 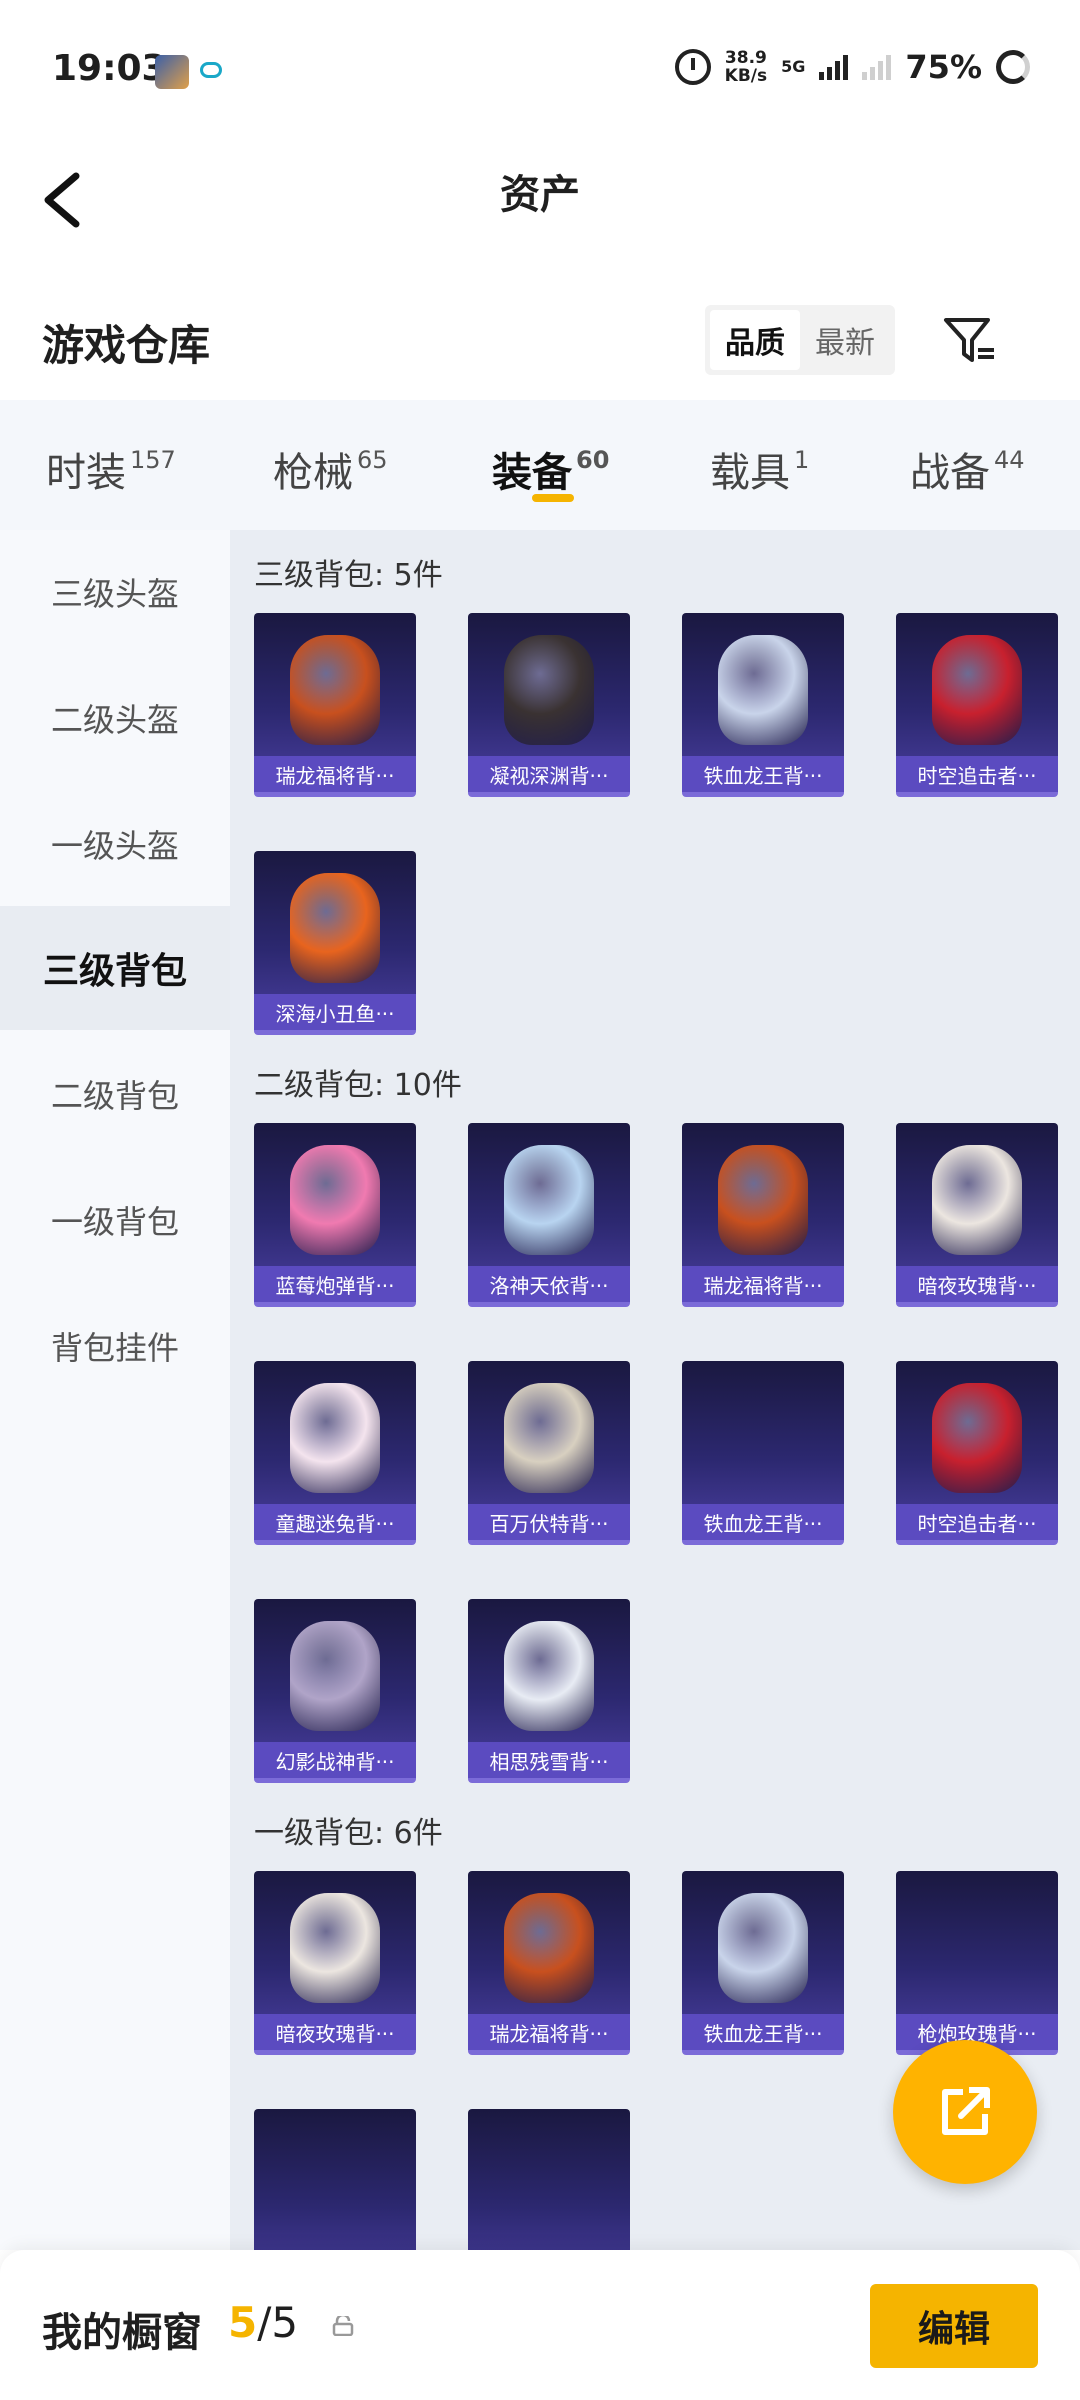 I want to click on network-speed-value: 38.9, so click(x=745, y=58).